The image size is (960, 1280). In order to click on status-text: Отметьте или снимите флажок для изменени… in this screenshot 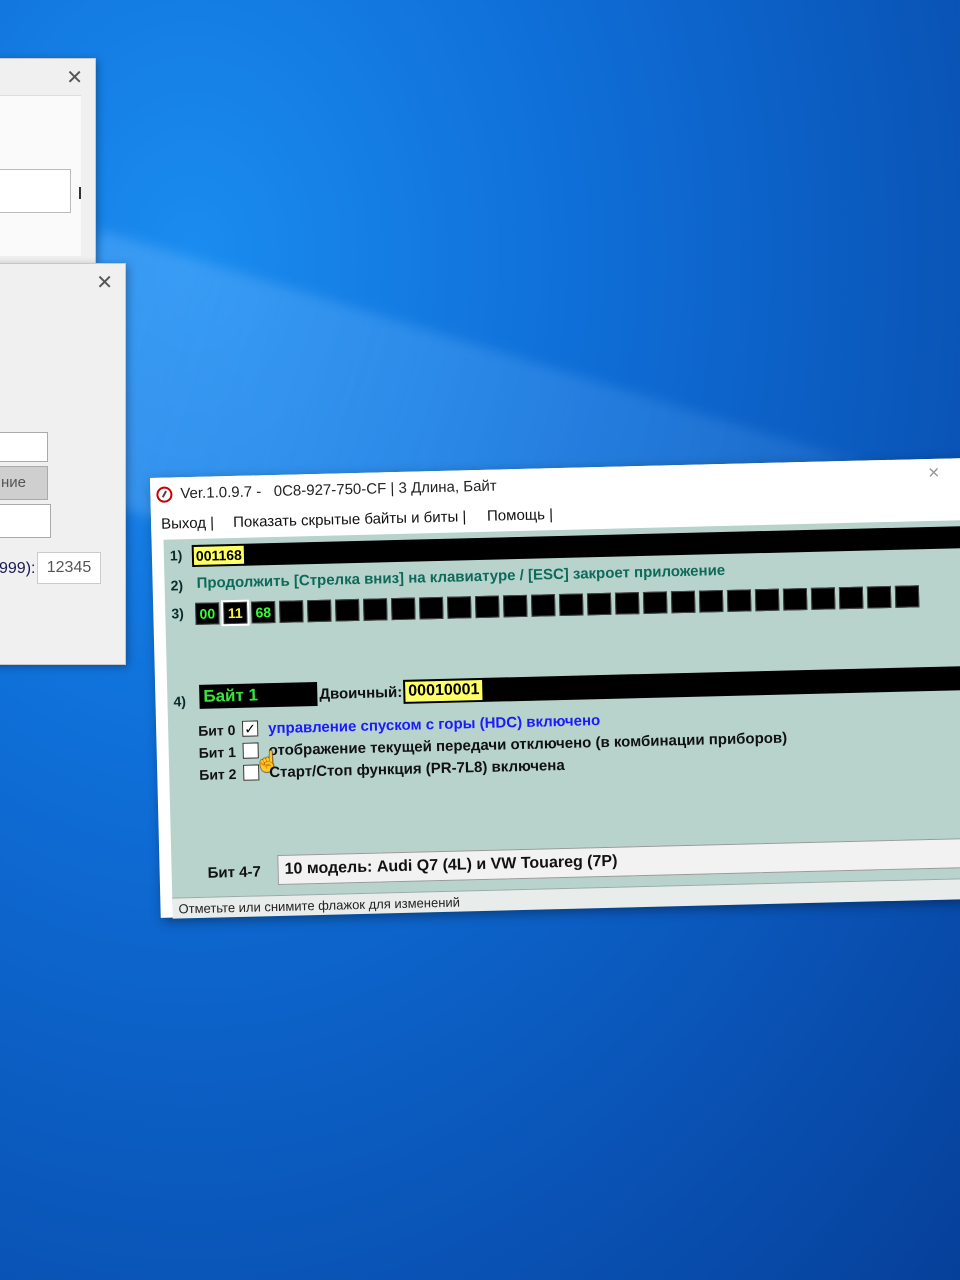, I will do `click(319, 905)`.